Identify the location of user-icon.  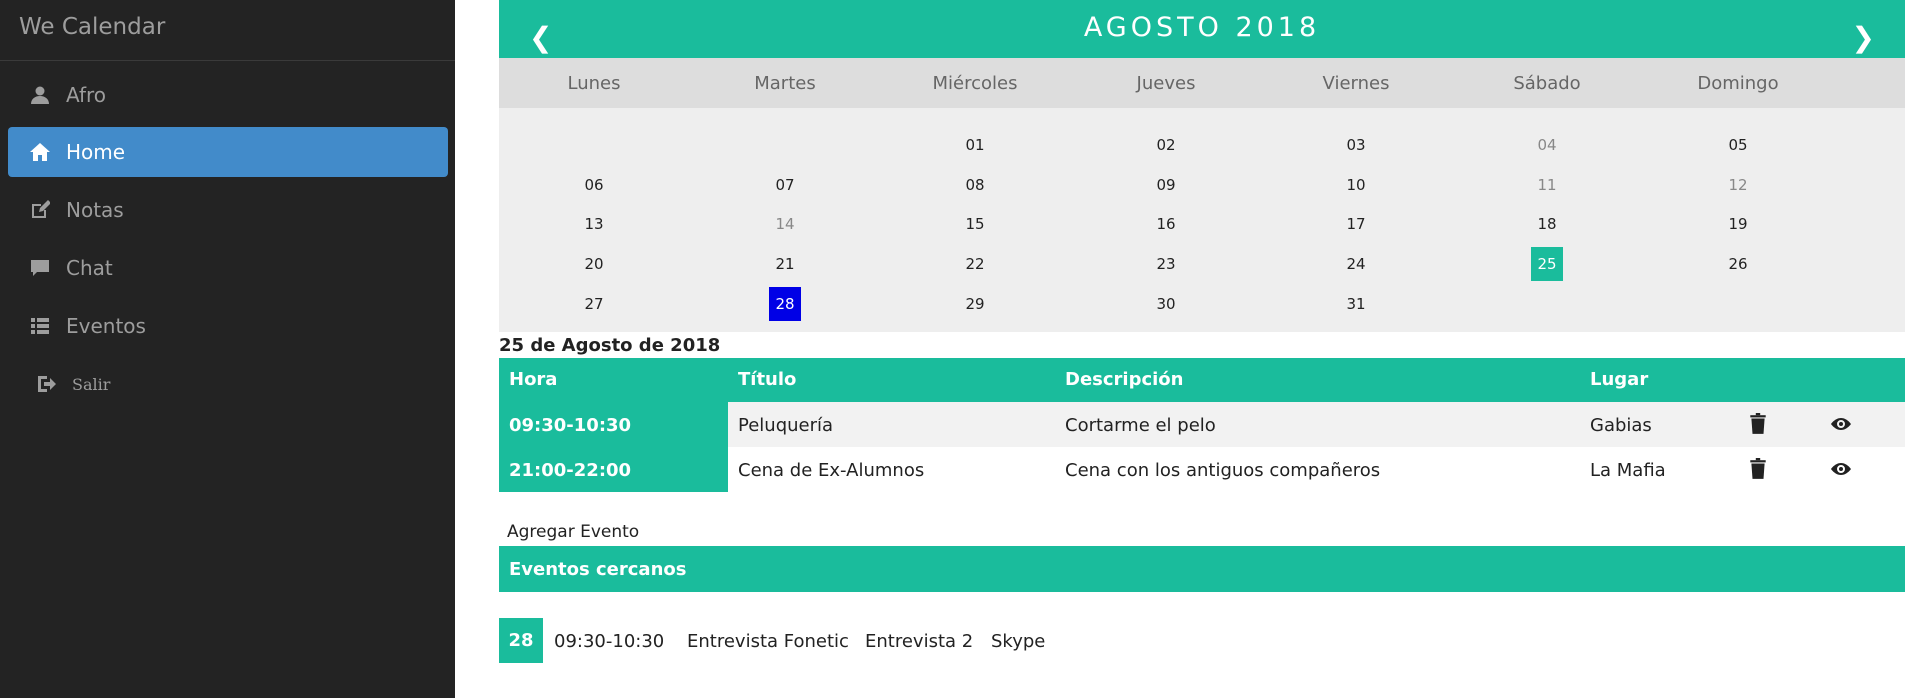
(40, 95).